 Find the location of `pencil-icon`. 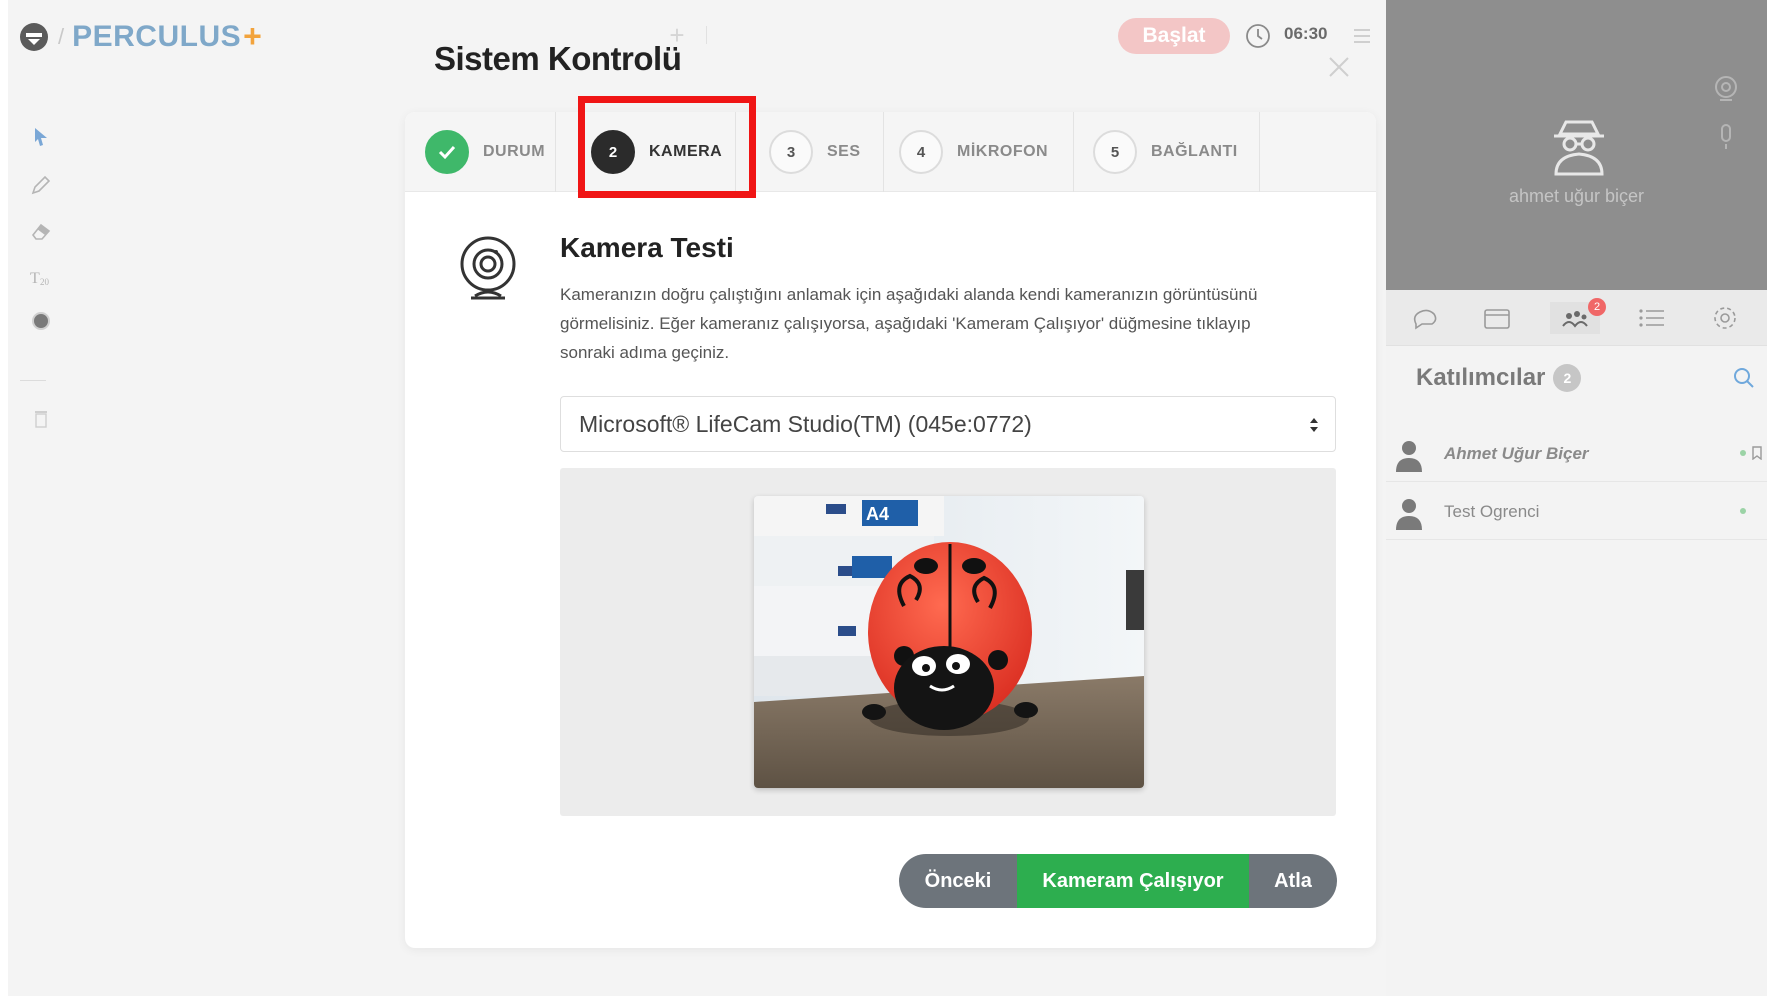

pencil-icon is located at coordinates (41, 185).